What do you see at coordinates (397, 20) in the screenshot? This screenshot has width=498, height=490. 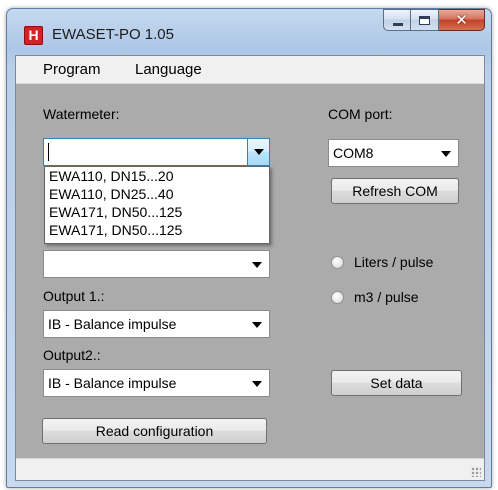 I see `minimize-button` at bounding box center [397, 20].